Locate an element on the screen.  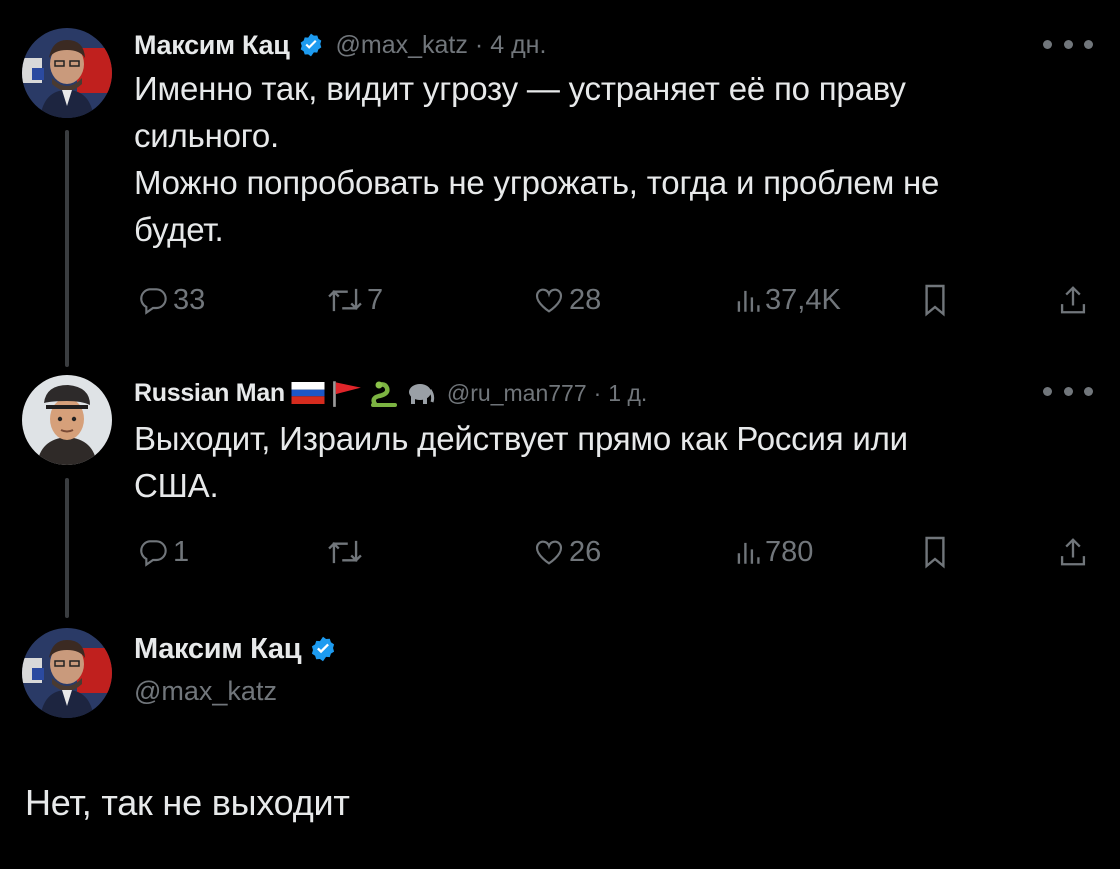
like-button: 28 is located at coordinates (567, 300).